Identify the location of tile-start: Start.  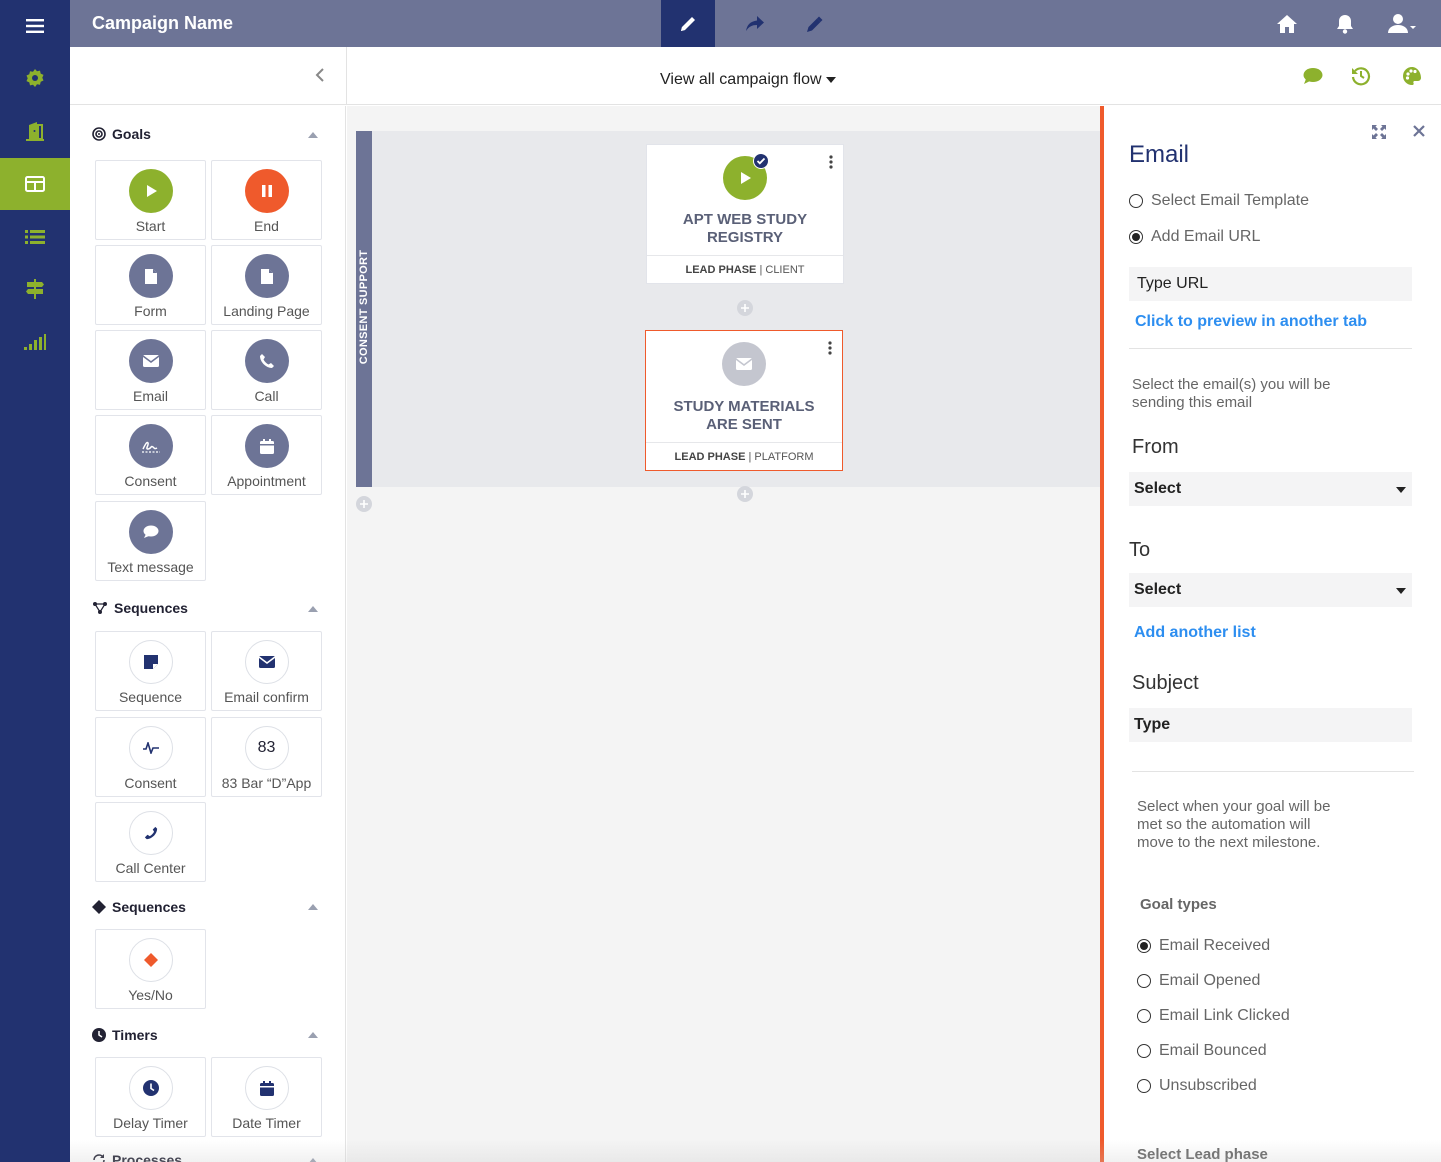
(150, 200).